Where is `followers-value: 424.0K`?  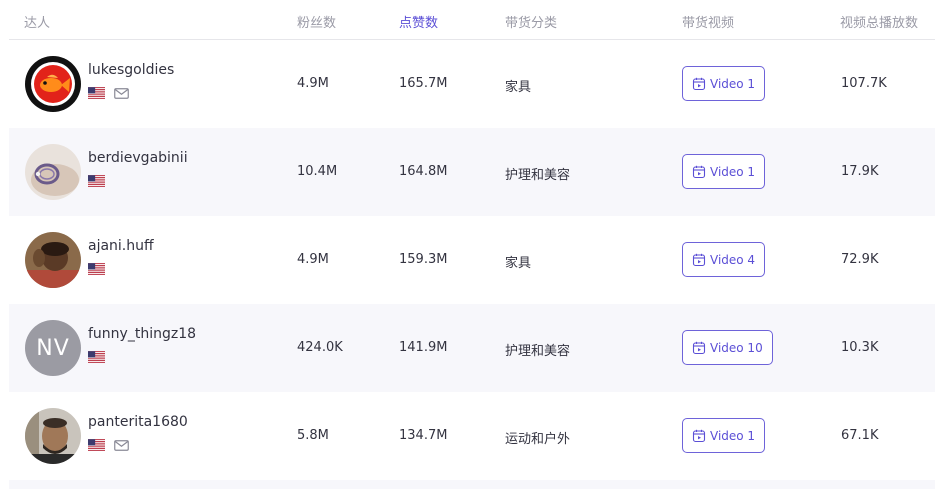 followers-value: 424.0K is located at coordinates (320, 347).